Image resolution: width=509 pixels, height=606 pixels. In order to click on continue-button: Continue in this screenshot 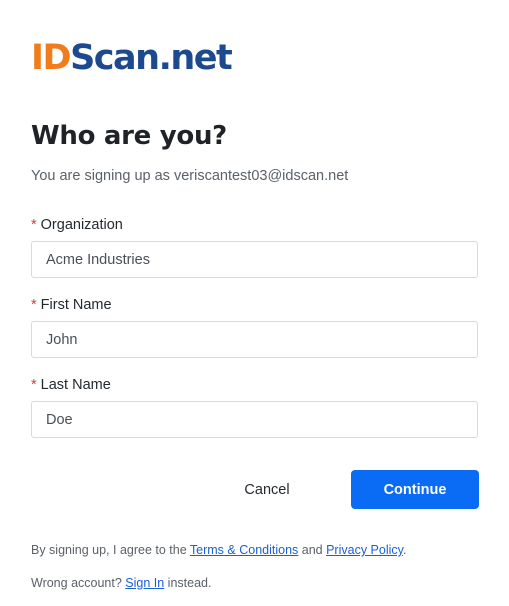, I will do `click(415, 489)`.